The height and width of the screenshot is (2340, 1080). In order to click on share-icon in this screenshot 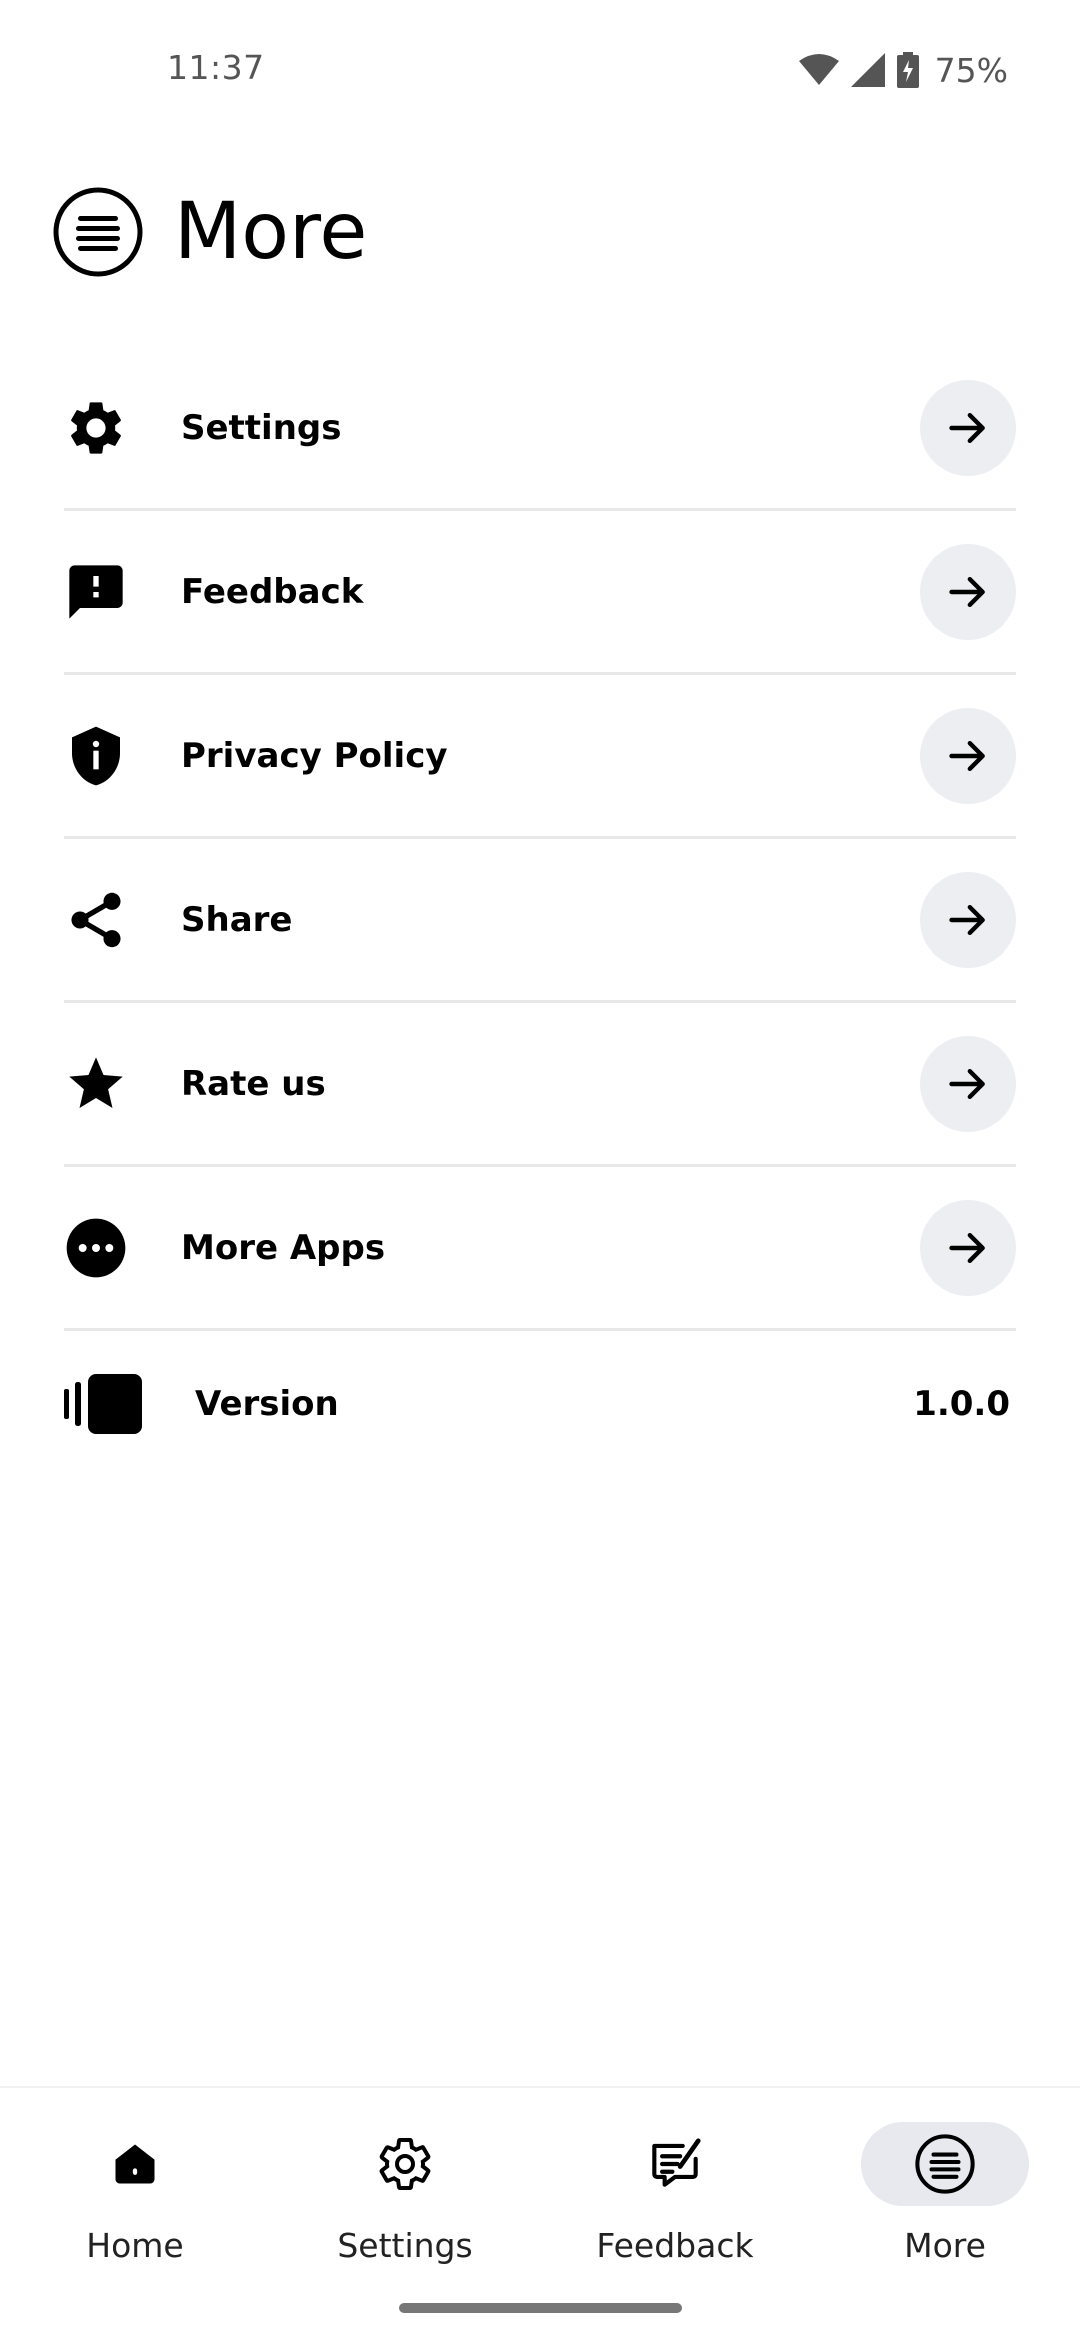, I will do `click(96, 920)`.